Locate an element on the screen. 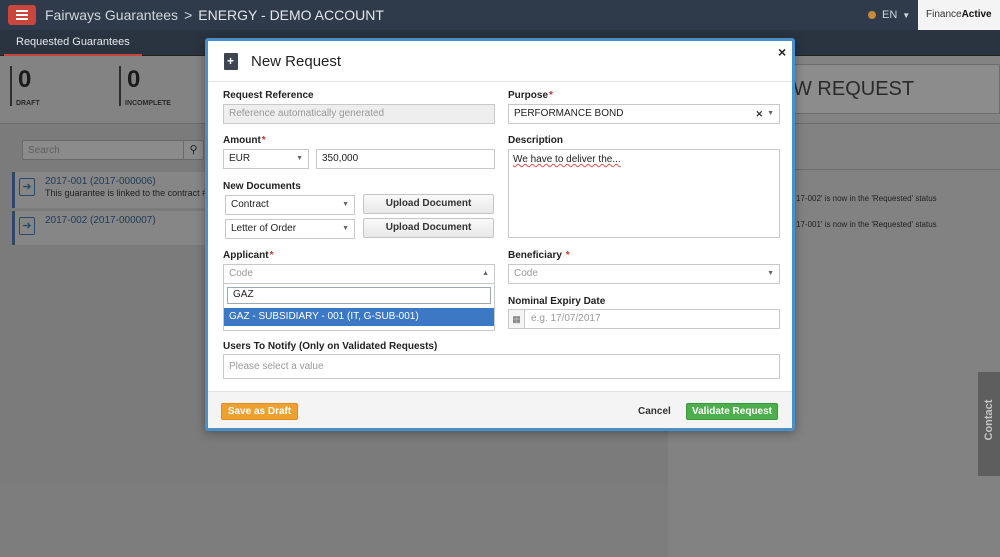  amount-input: 350,000 is located at coordinates (405, 159).